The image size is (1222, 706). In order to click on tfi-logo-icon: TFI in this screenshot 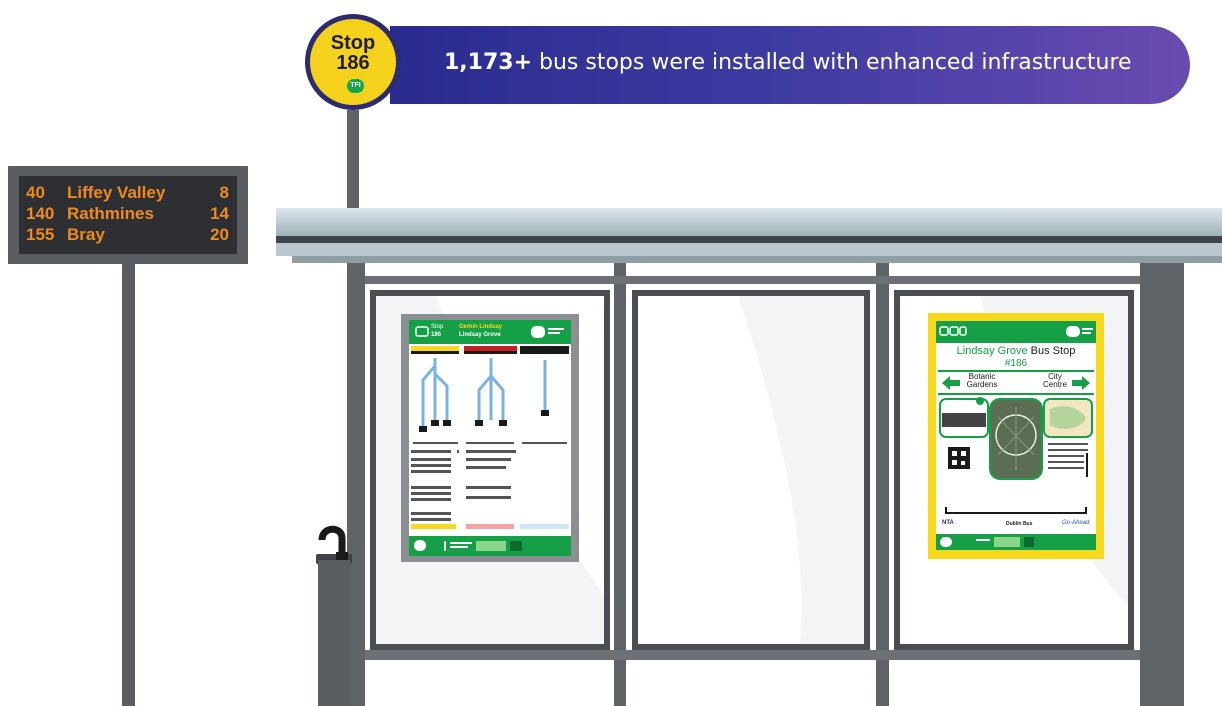, I will do `click(355, 86)`.